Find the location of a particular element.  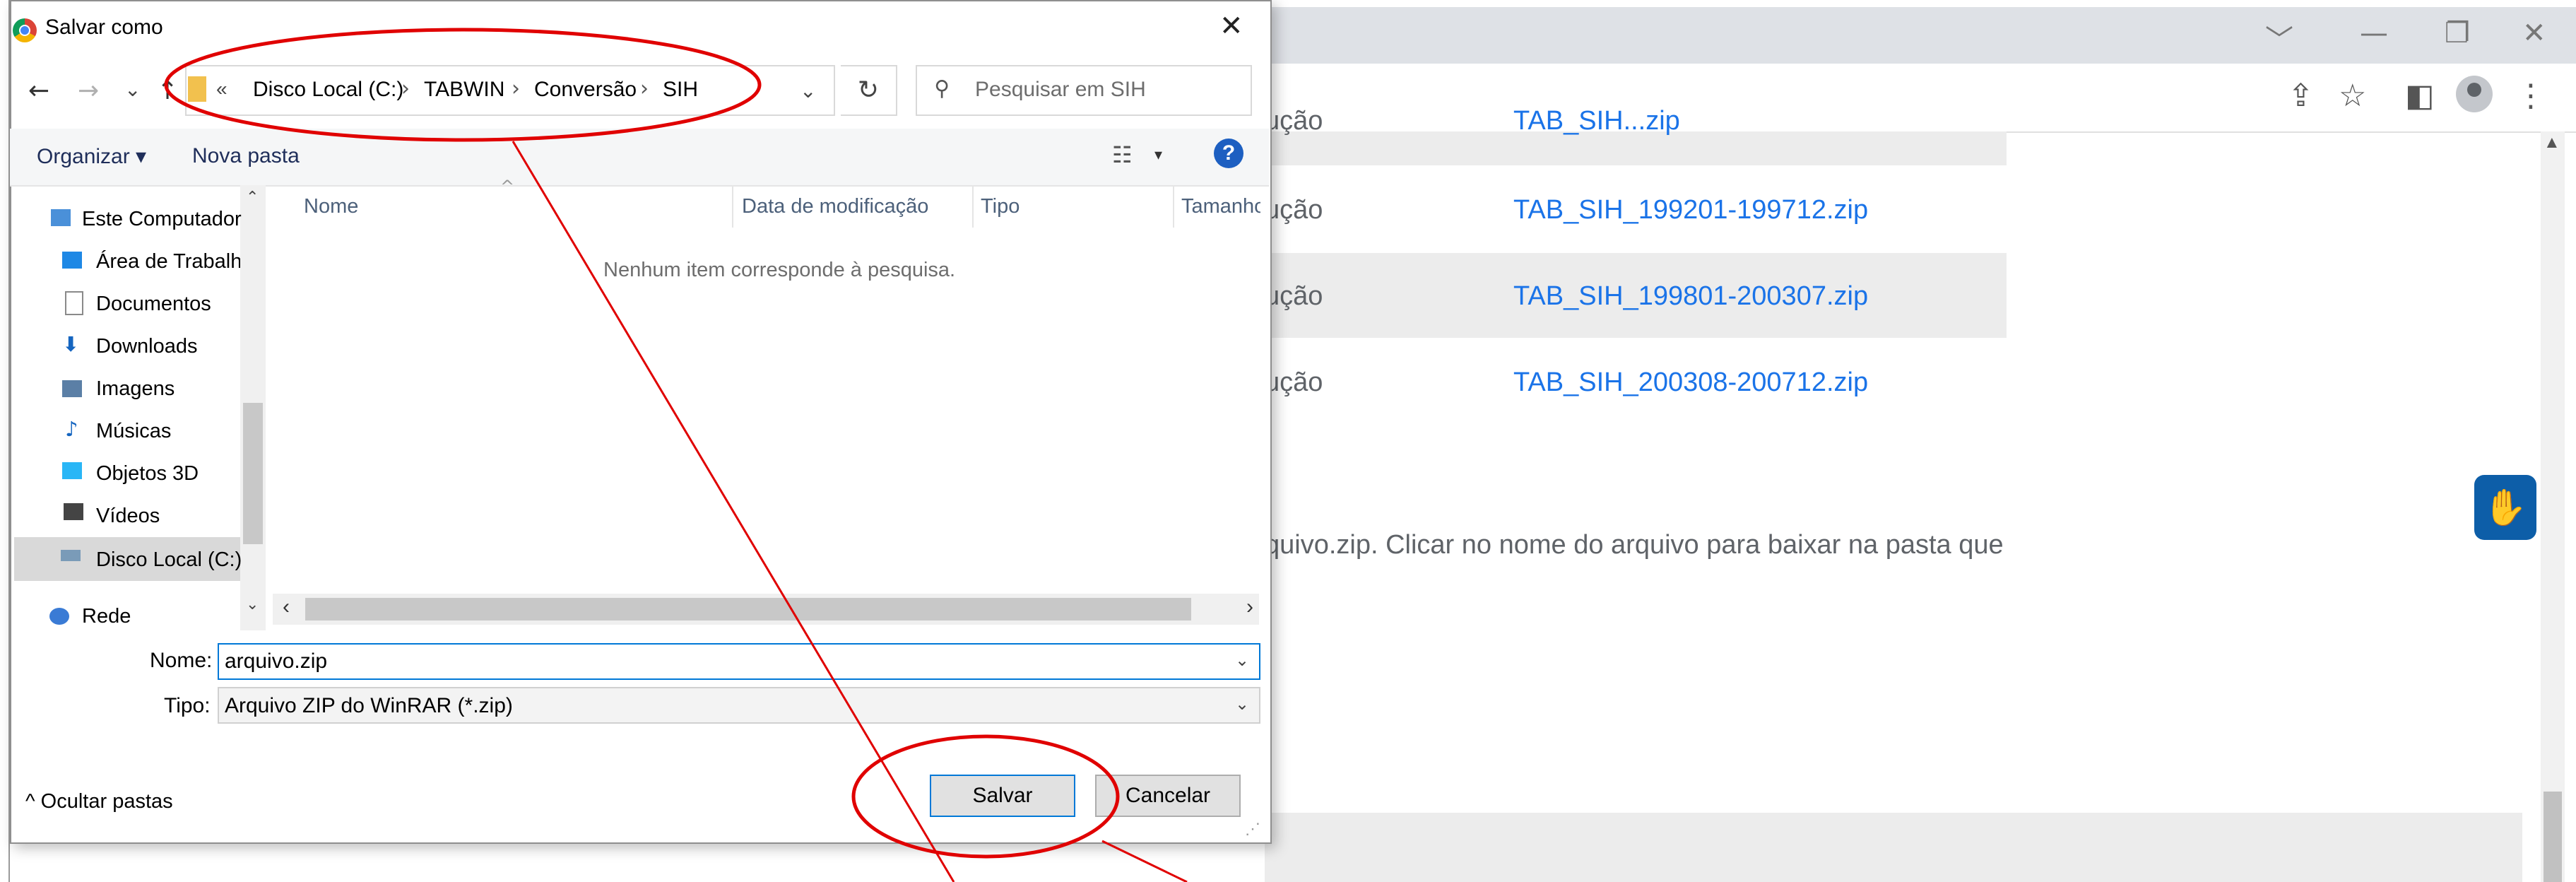

refresh-icon: ↻ is located at coordinates (869, 90).